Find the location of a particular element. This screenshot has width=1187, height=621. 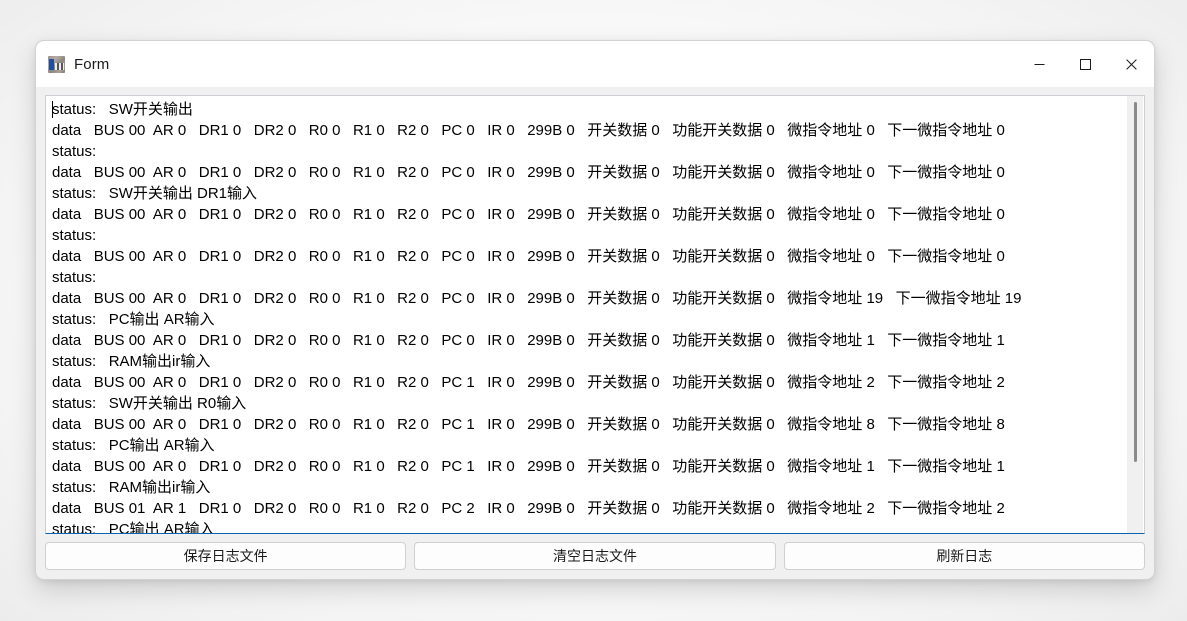

maximize-icon is located at coordinates (1085, 64).